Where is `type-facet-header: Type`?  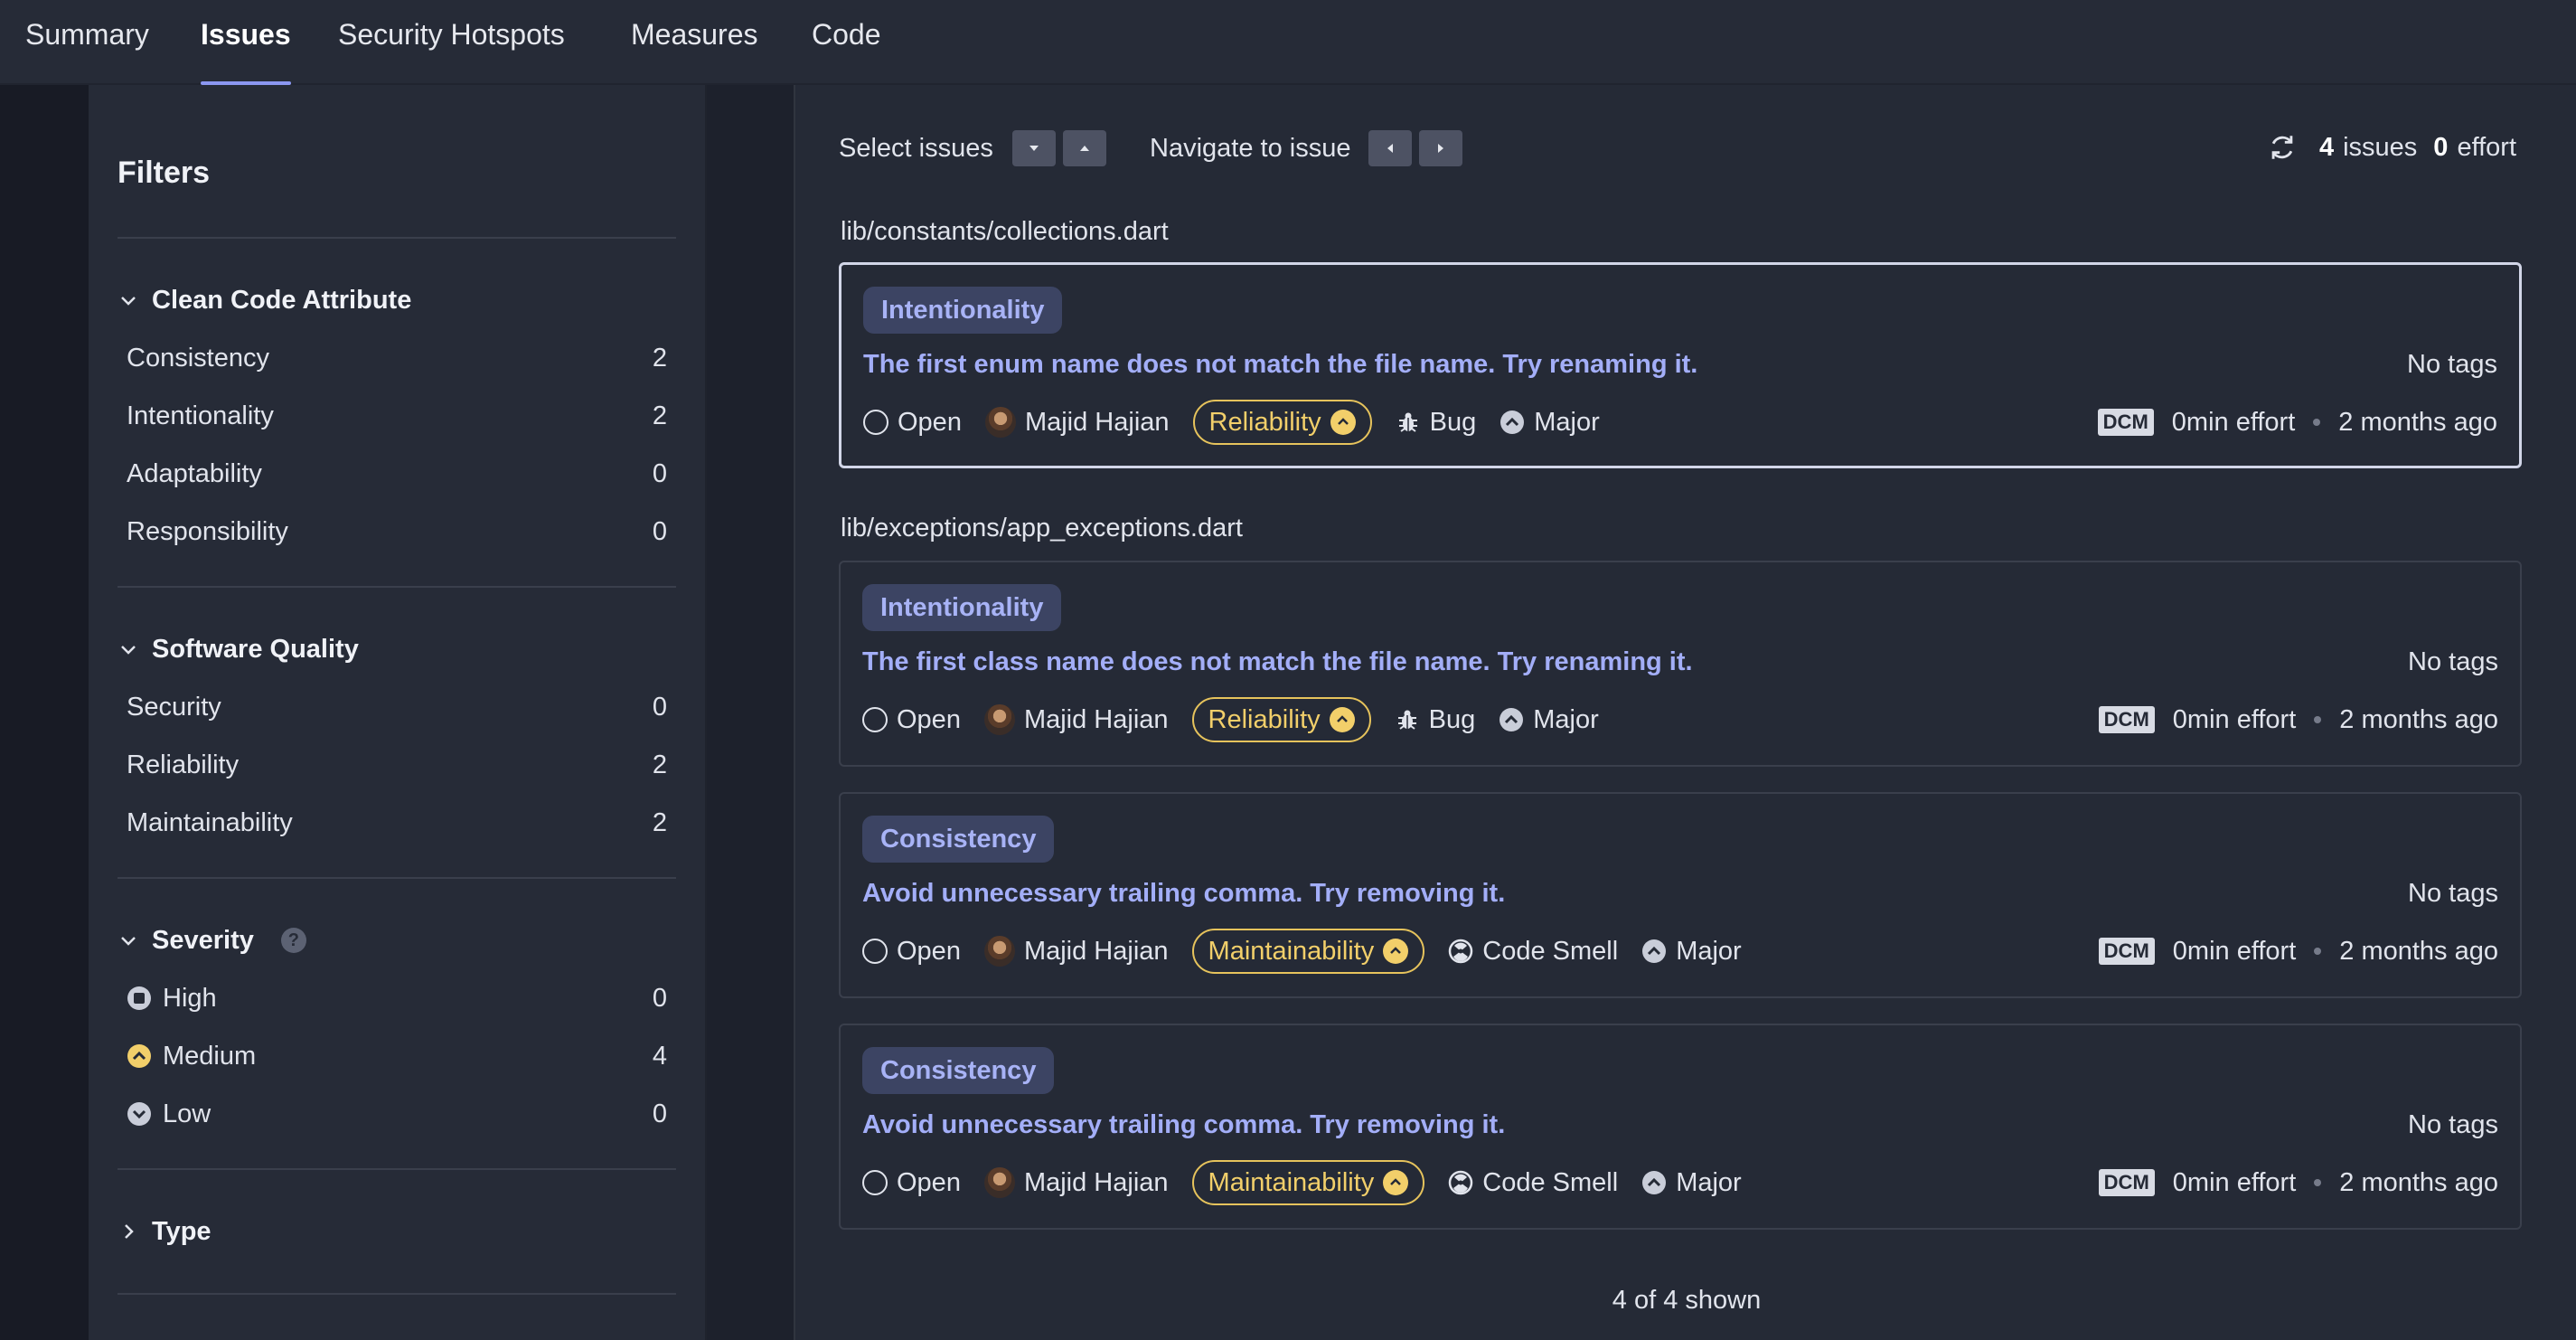 type-facet-header: Type is located at coordinates (165, 1231).